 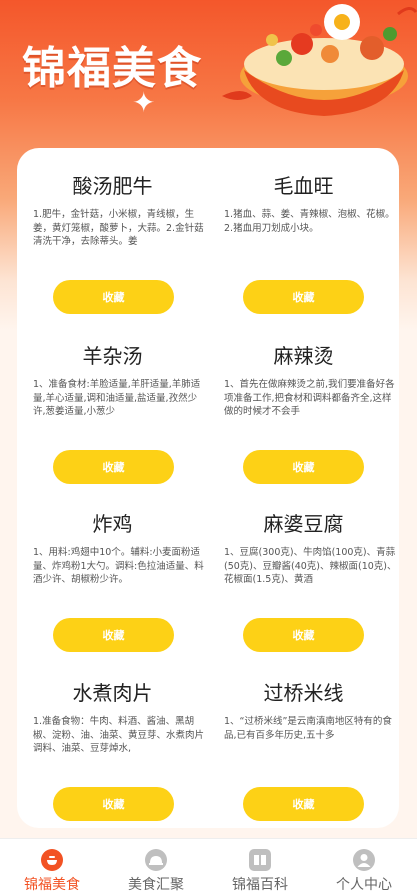 I want to click on user-icon, so click(x=364, y=860).